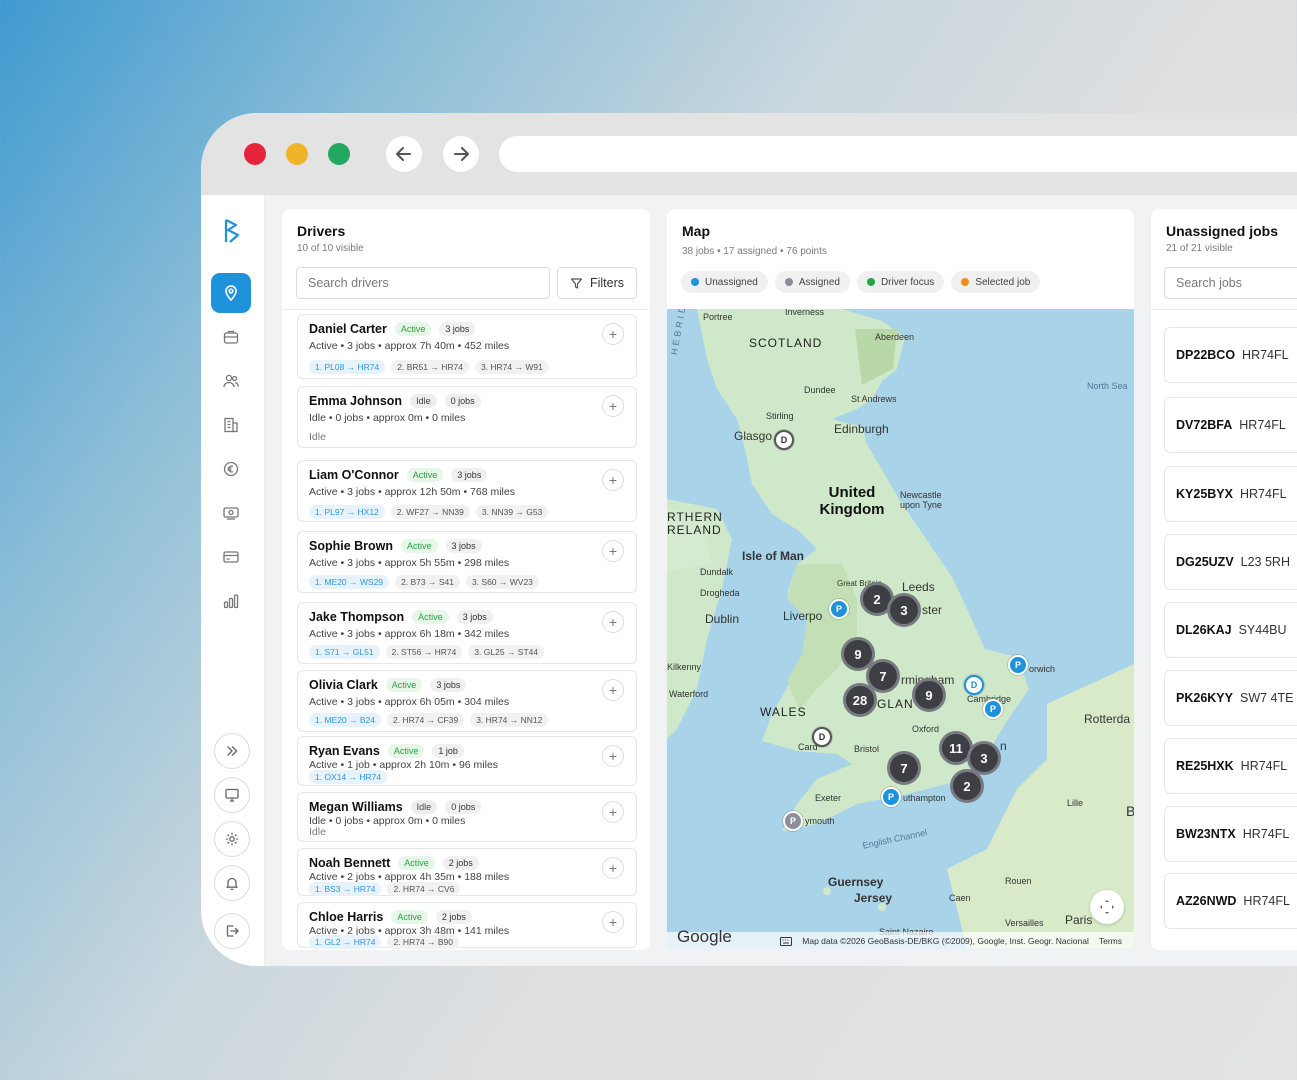  Describe the element at coordinates (1107, 907) in the screenshot. I see `map-fullscreen-button` at that location.